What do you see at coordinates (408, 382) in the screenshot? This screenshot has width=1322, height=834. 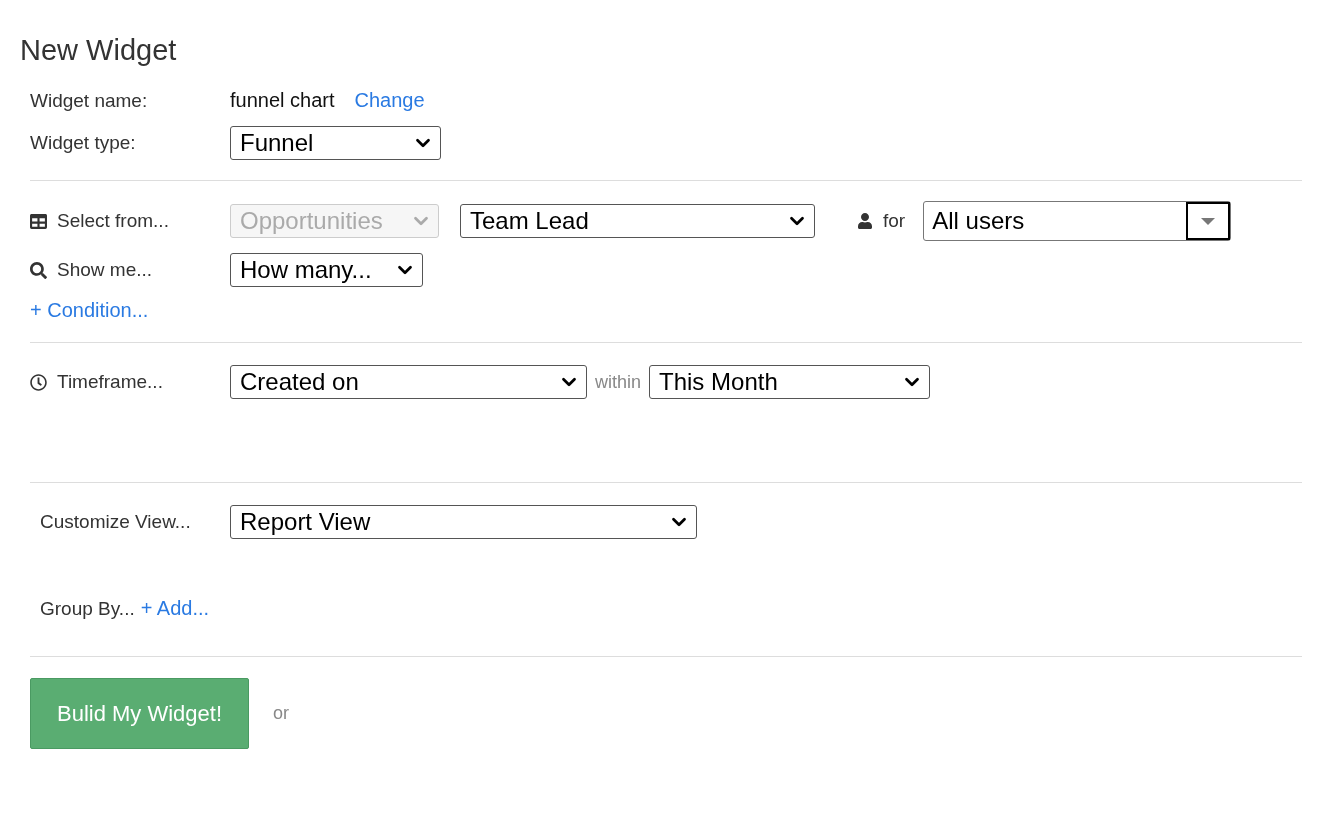 I see `date-field-dropdown: Created on` at bounding box center [408, 382].